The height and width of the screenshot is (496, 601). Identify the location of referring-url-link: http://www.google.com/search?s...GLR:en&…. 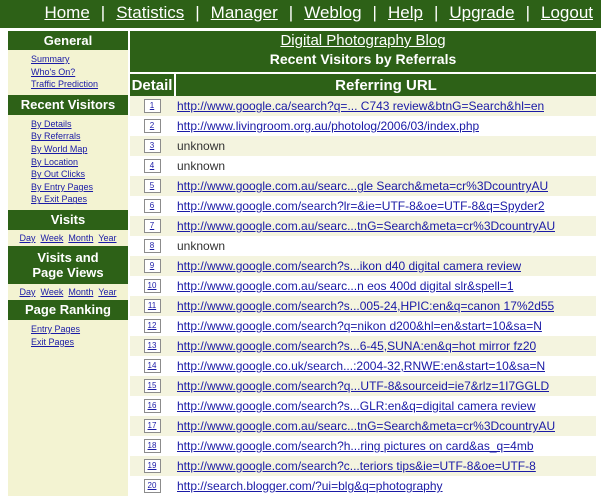
(356, 406).